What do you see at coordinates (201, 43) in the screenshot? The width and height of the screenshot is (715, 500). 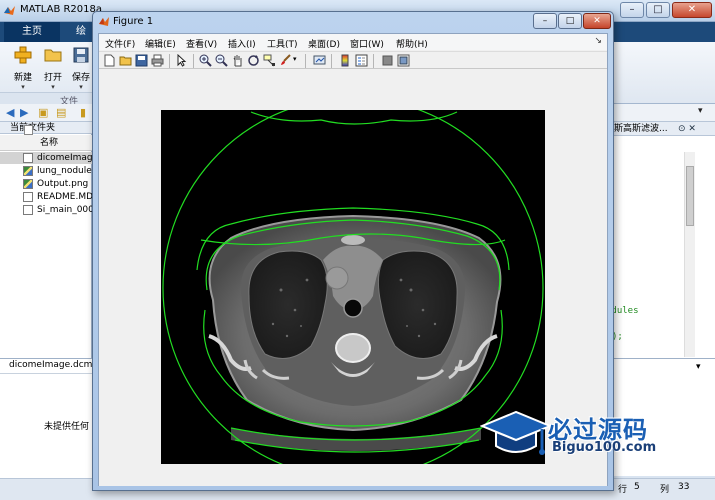 I see `menu-view: 查看(V)` at bounding box center [201, 43].